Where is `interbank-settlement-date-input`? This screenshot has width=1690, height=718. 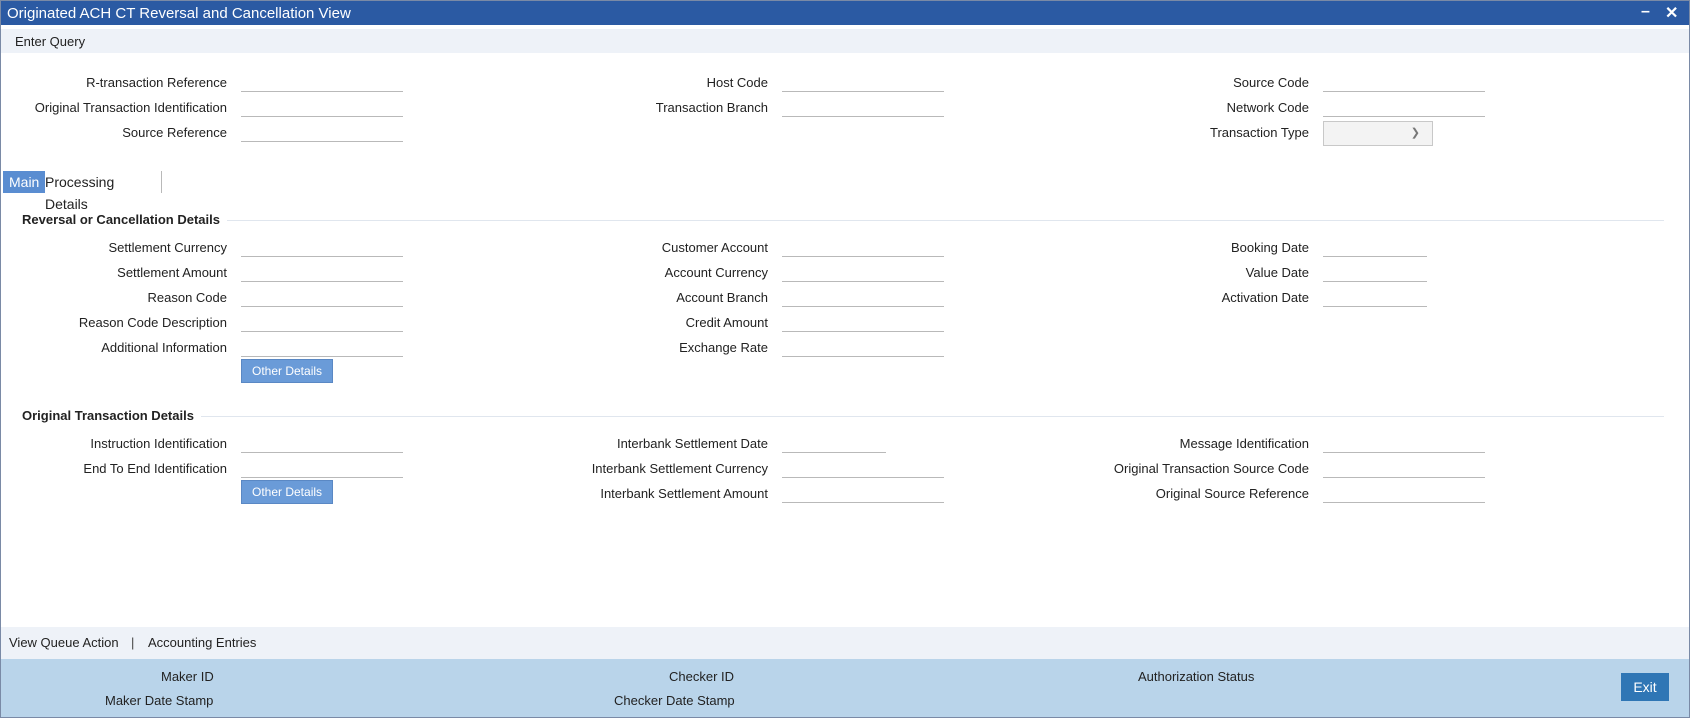
interbank-settlement-date-input is located at coordinates (834, 443).